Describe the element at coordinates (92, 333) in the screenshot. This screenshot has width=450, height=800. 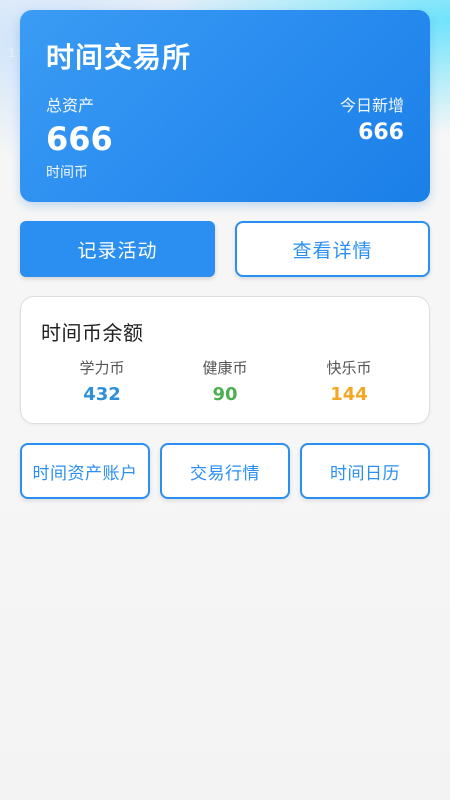
I see `balance-title: 时间币余额` at that location.